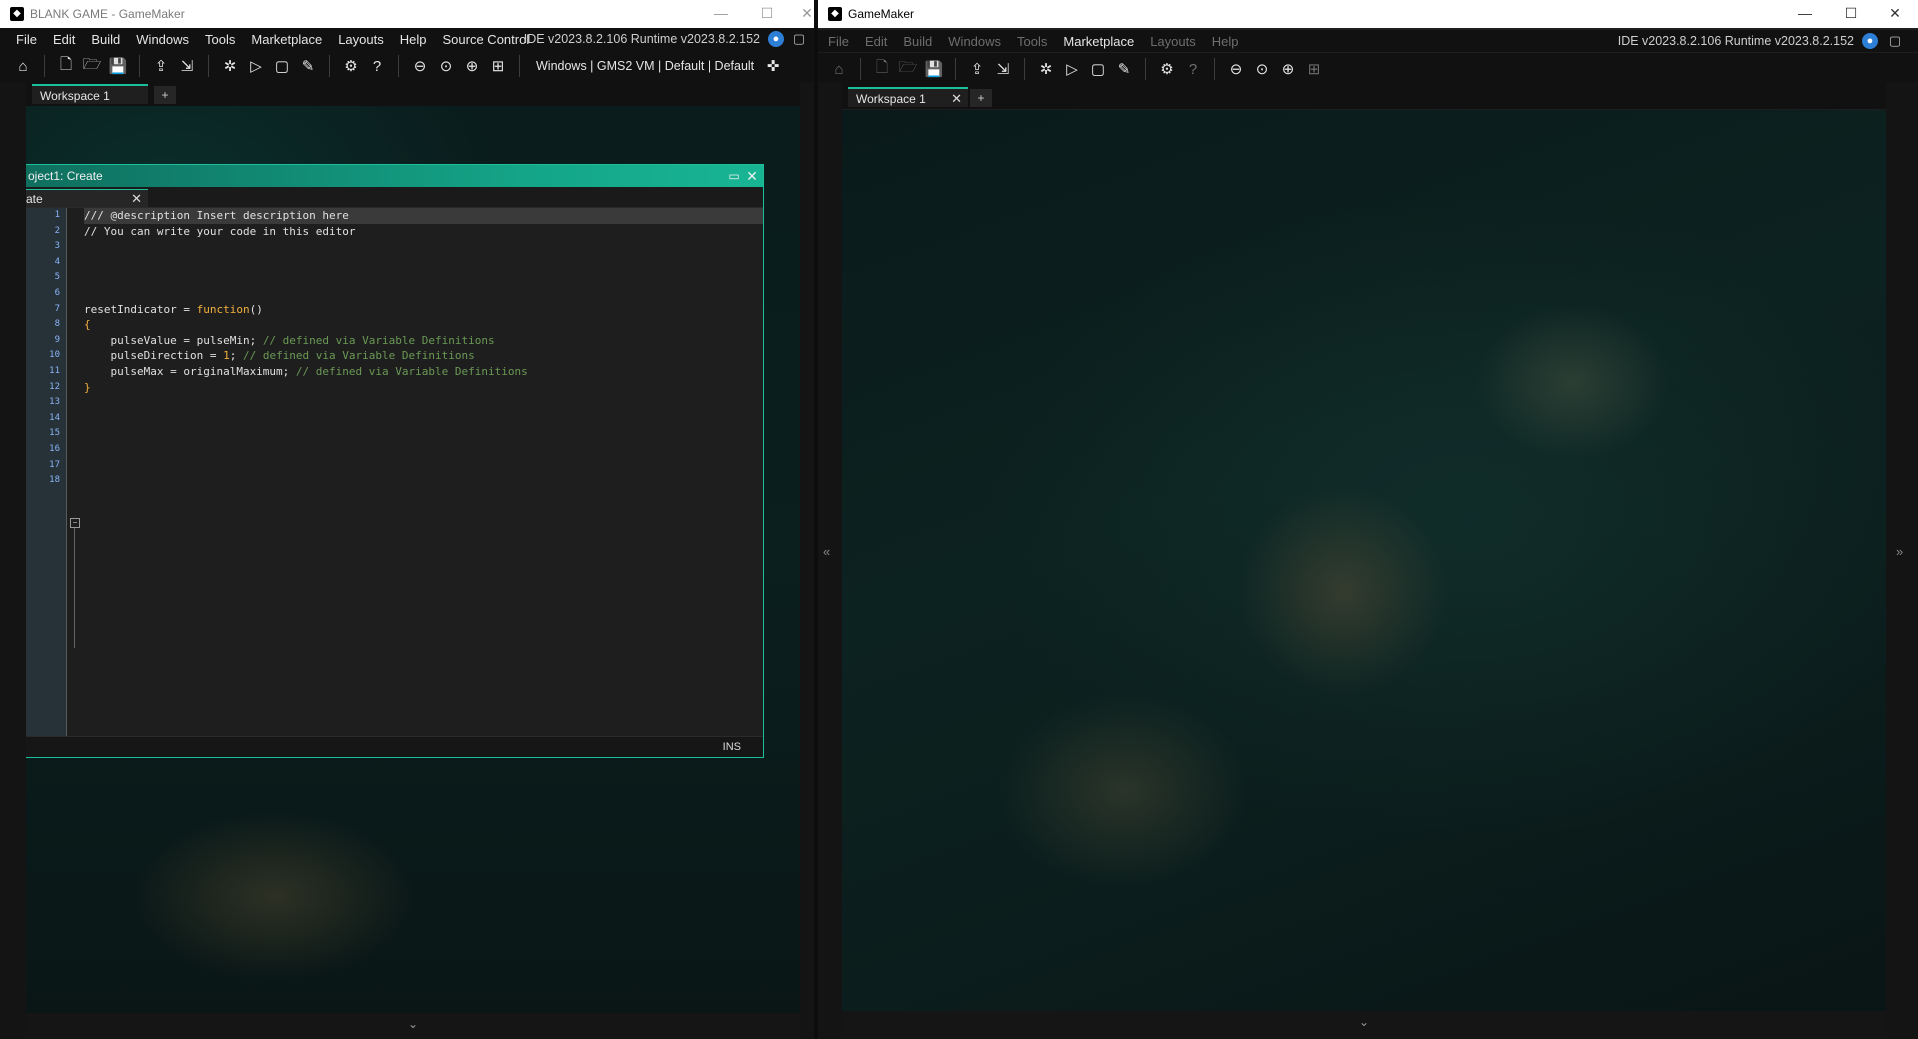  I want to click on maximize-button: ☐, so click(1851, 14).